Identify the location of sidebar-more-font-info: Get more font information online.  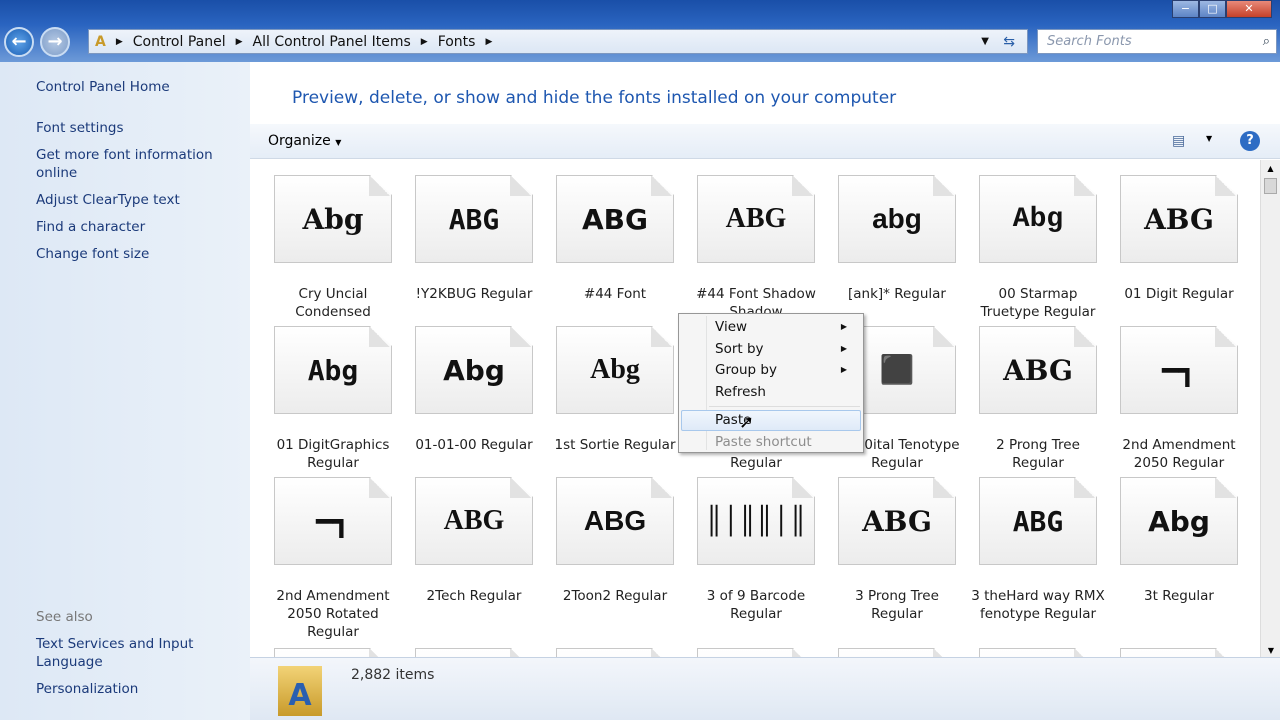
(131, 164).